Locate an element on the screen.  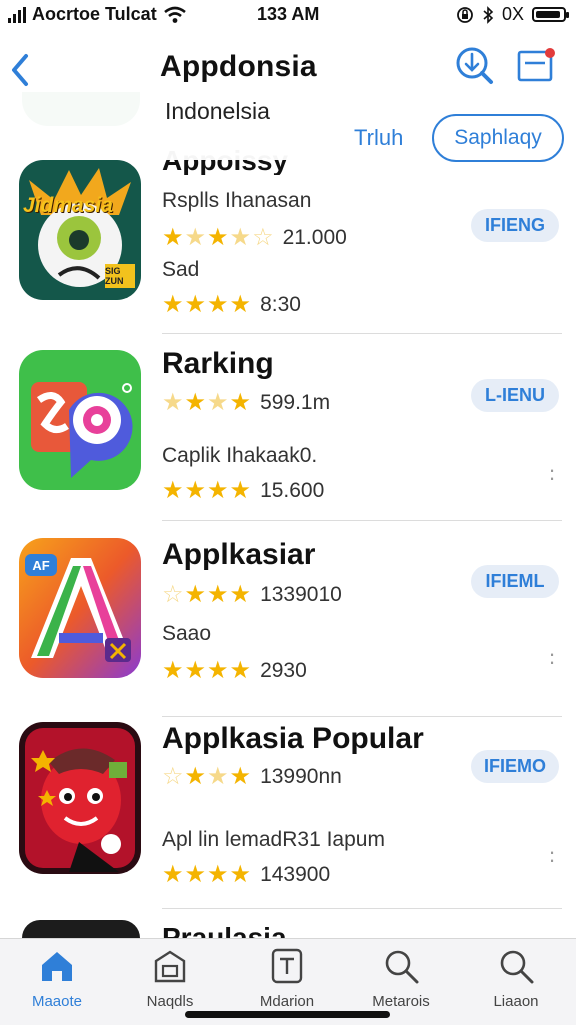
tab-tablet: Mdarion is located at coordinates (287, 982).